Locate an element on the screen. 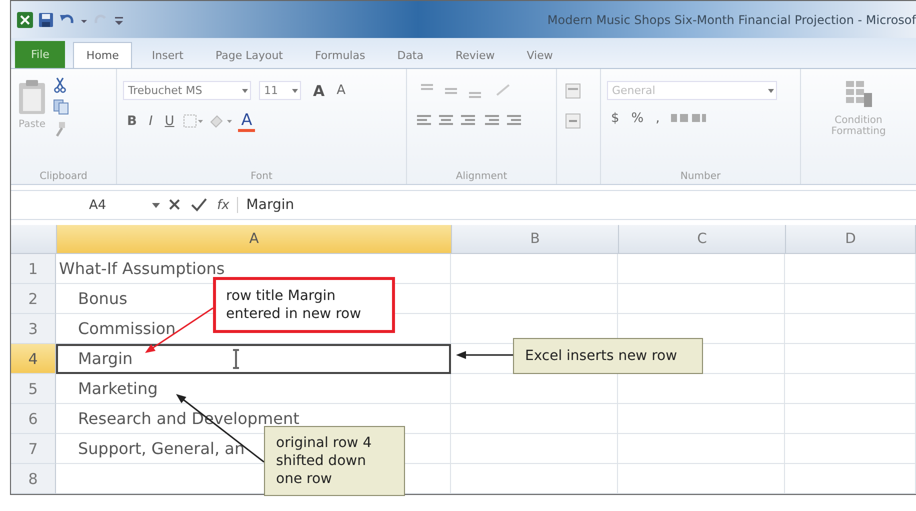  clipboard-icon is located at coordinates (32, 97).